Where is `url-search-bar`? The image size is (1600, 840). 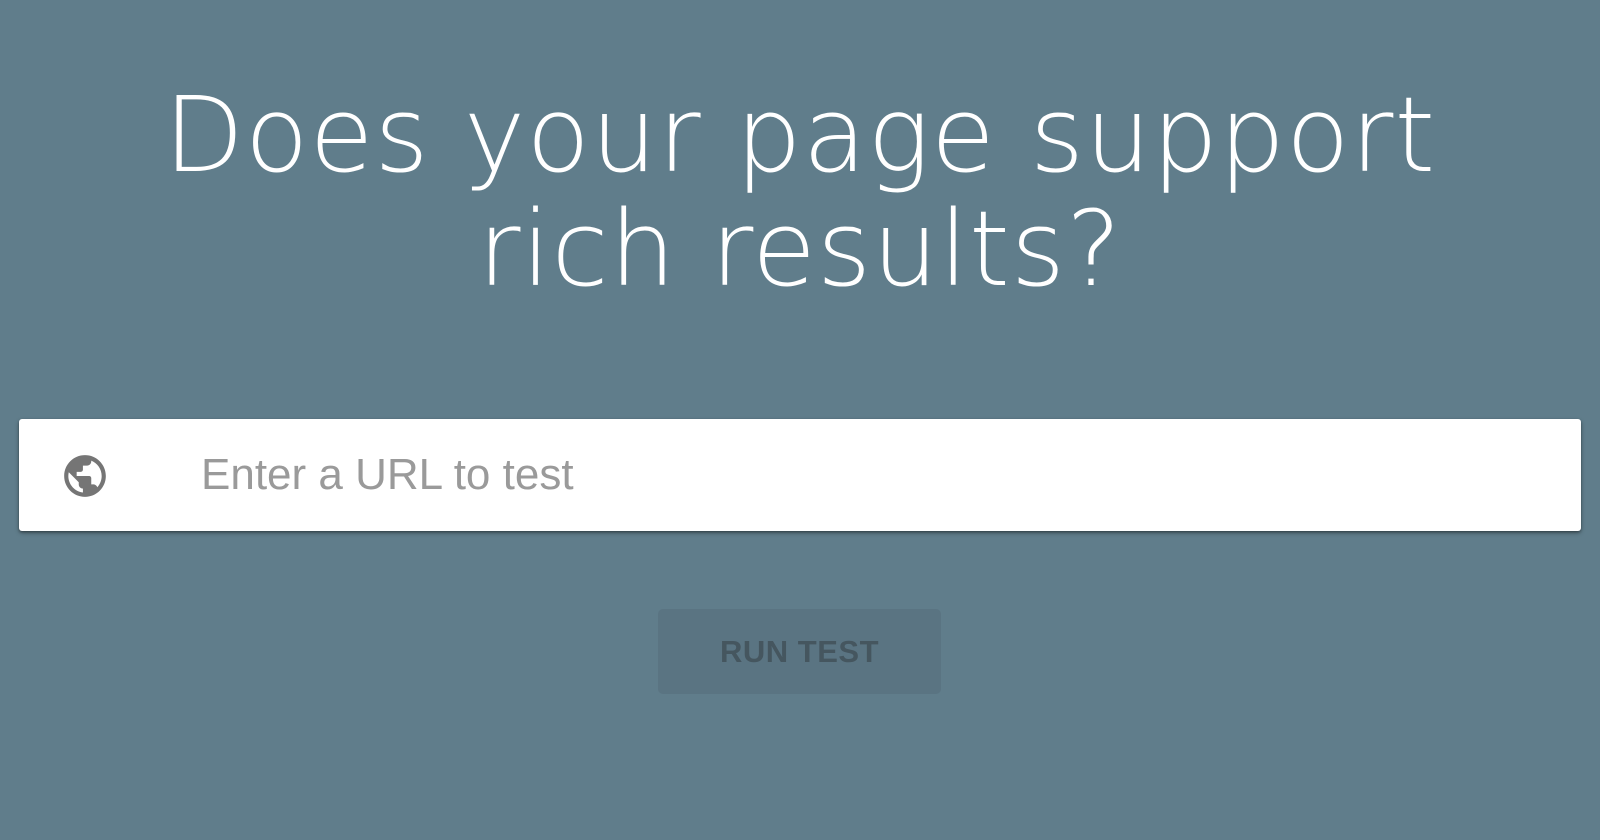
url-search-bar is located at coordinates (800, 475).